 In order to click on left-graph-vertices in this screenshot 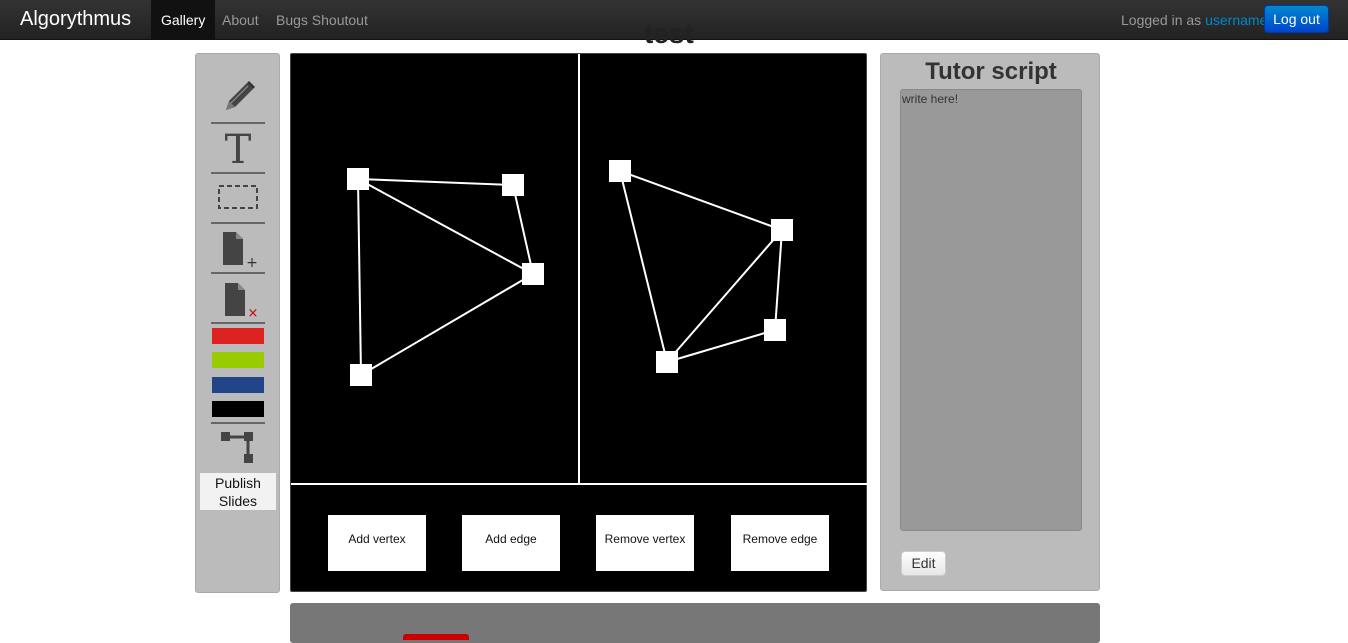, I will do `click(445, 277)`.